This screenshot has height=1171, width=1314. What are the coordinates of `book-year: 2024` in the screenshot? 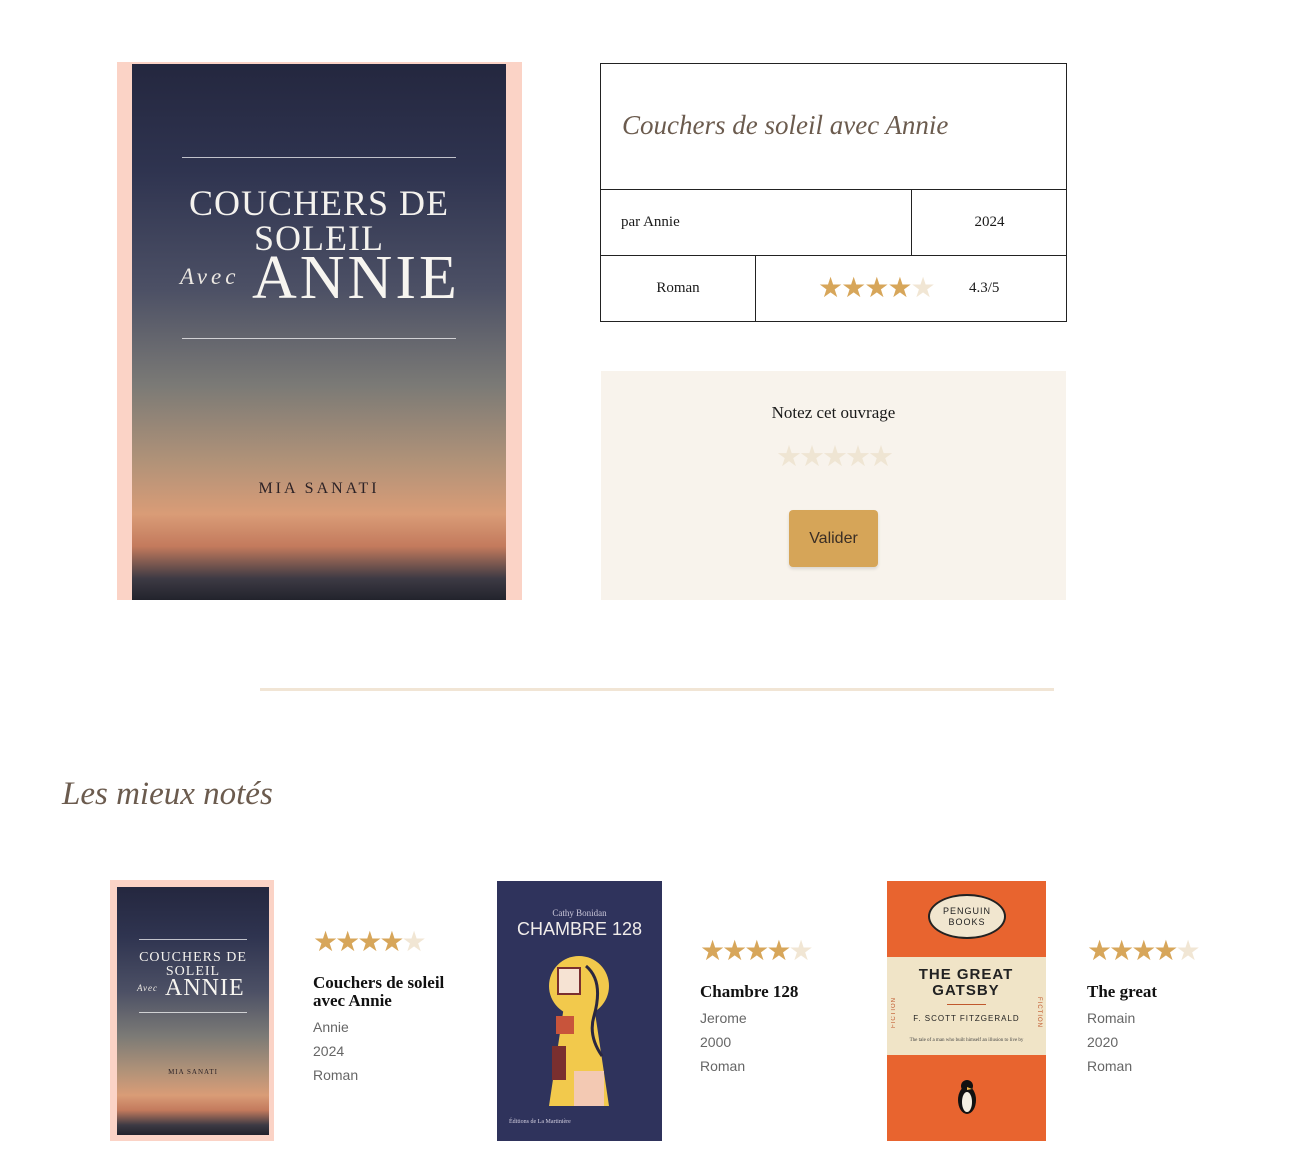 It's located at (989, 222).